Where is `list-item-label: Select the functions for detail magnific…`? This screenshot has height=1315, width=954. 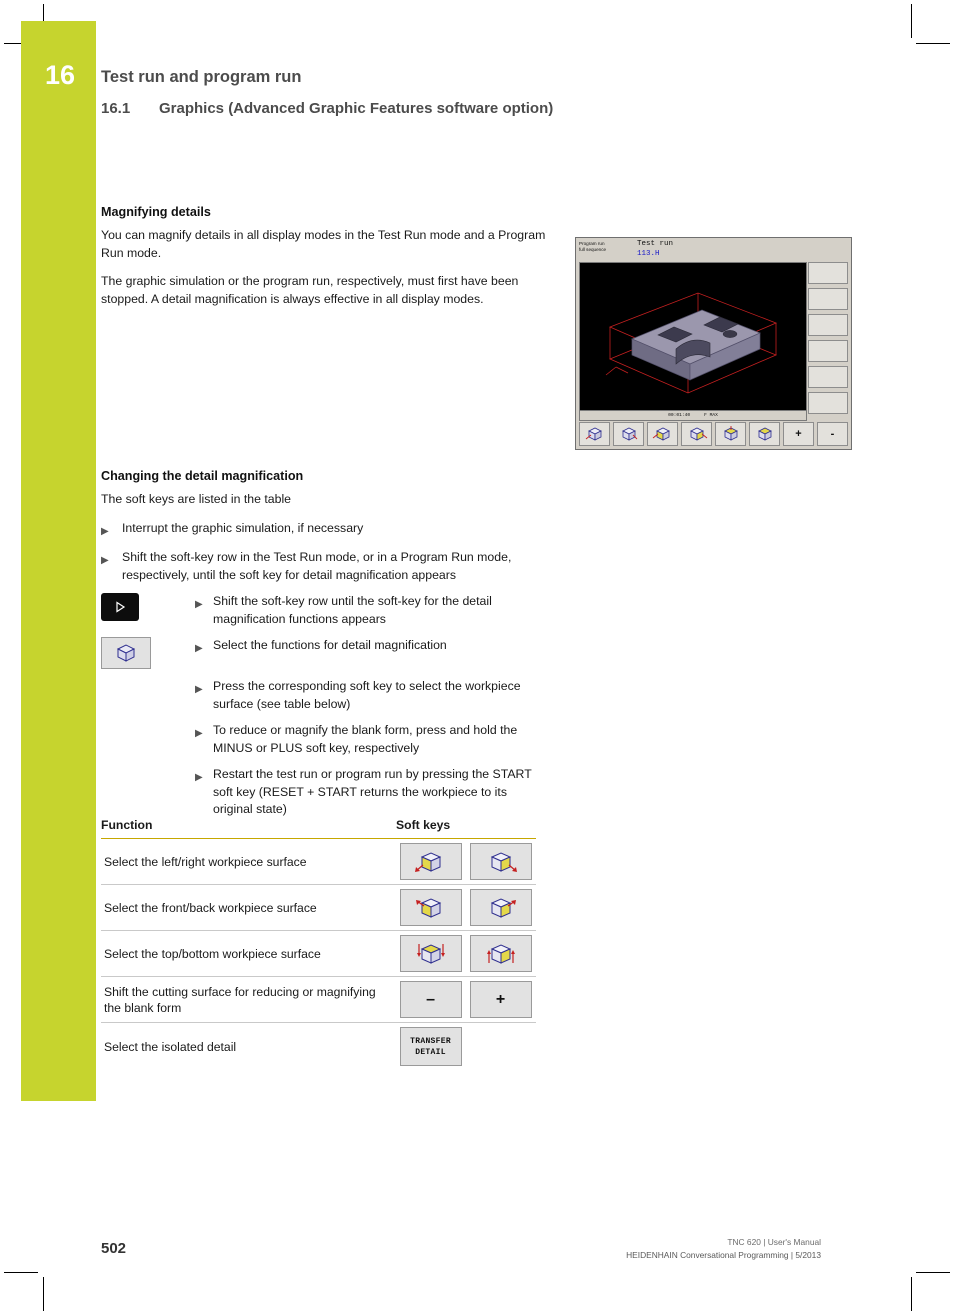 list-item-label: Select the functions for detail magnific… is located at coordinates (330, 645).